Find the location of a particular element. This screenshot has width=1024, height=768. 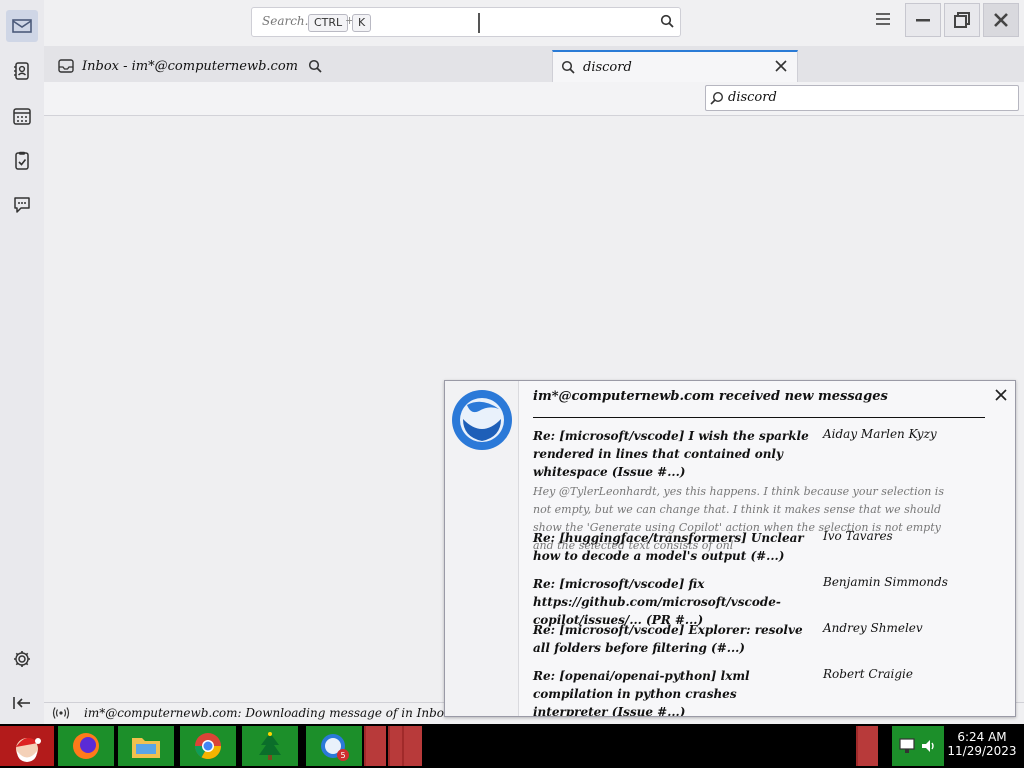

message-sender: Robert Craigie is located at coordinates (868, 674).